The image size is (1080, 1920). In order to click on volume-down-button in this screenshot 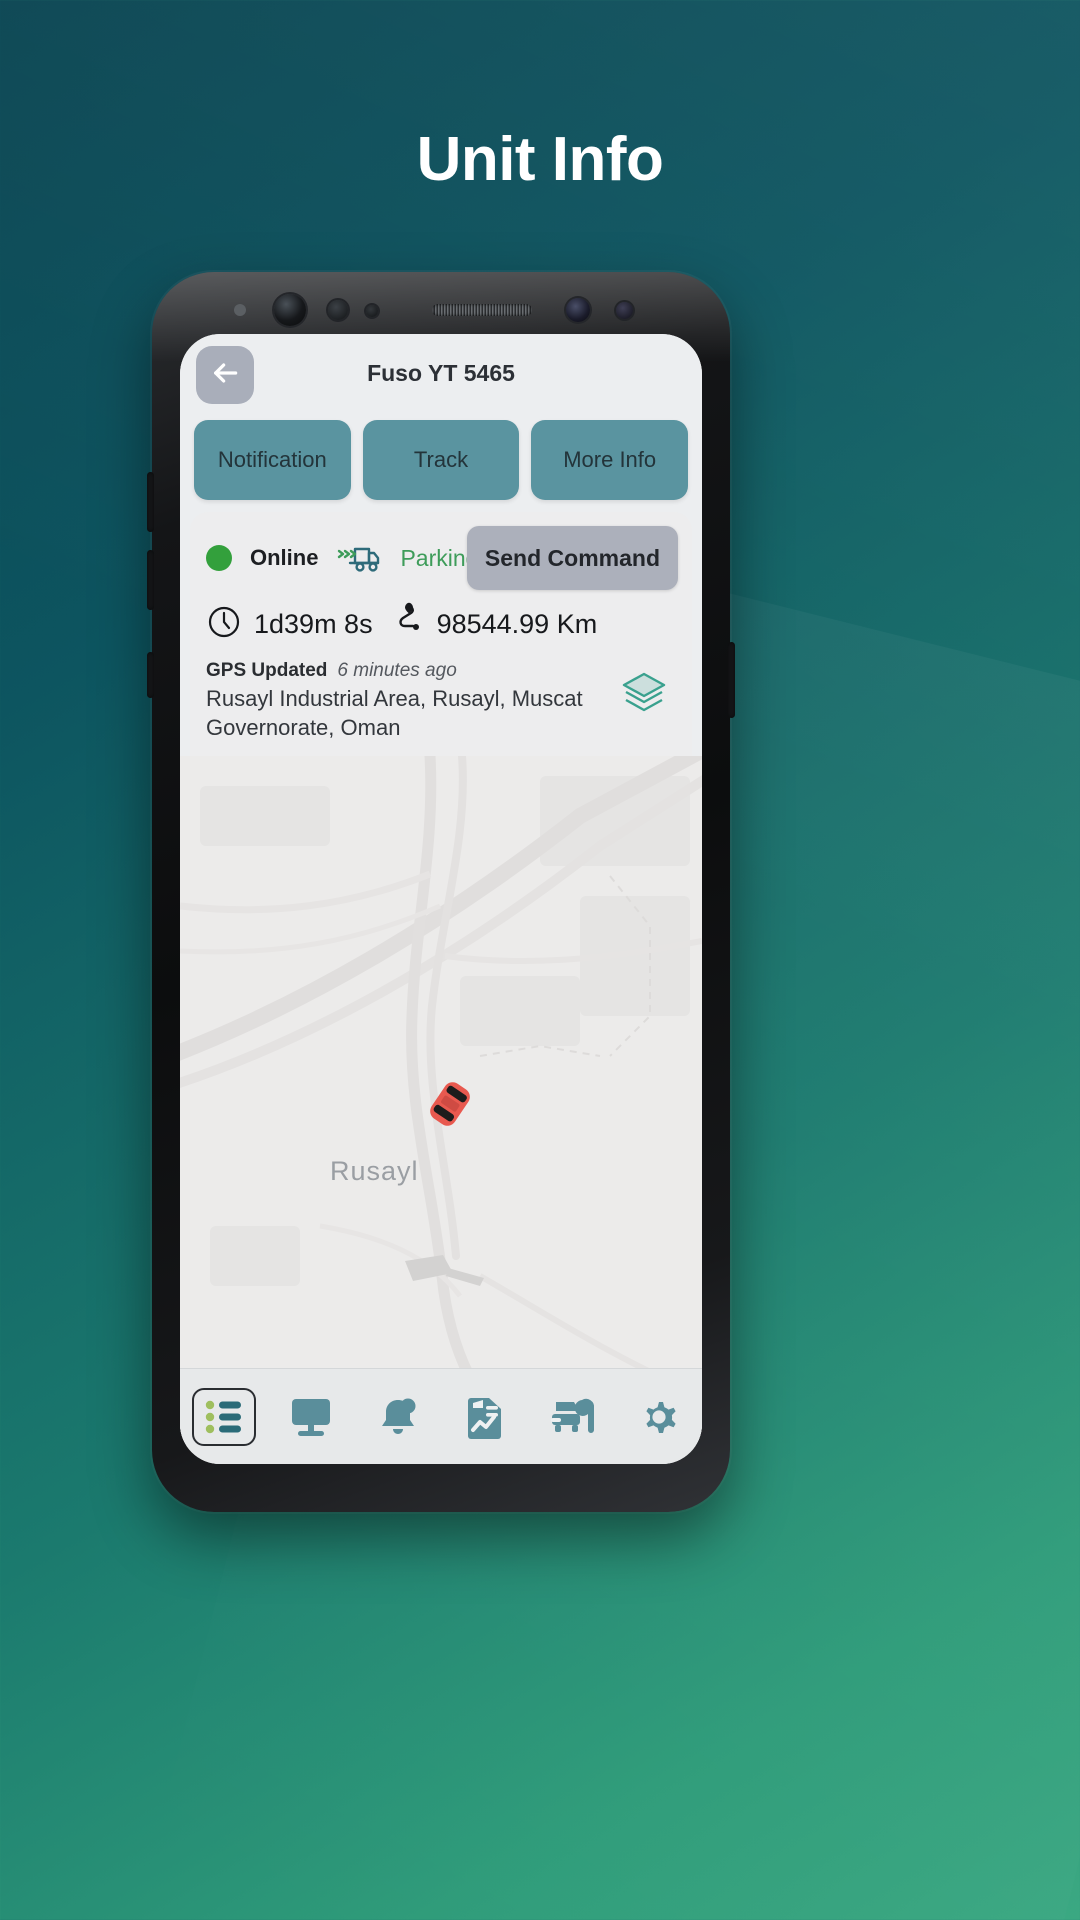, I will do `click(150, 580)`.